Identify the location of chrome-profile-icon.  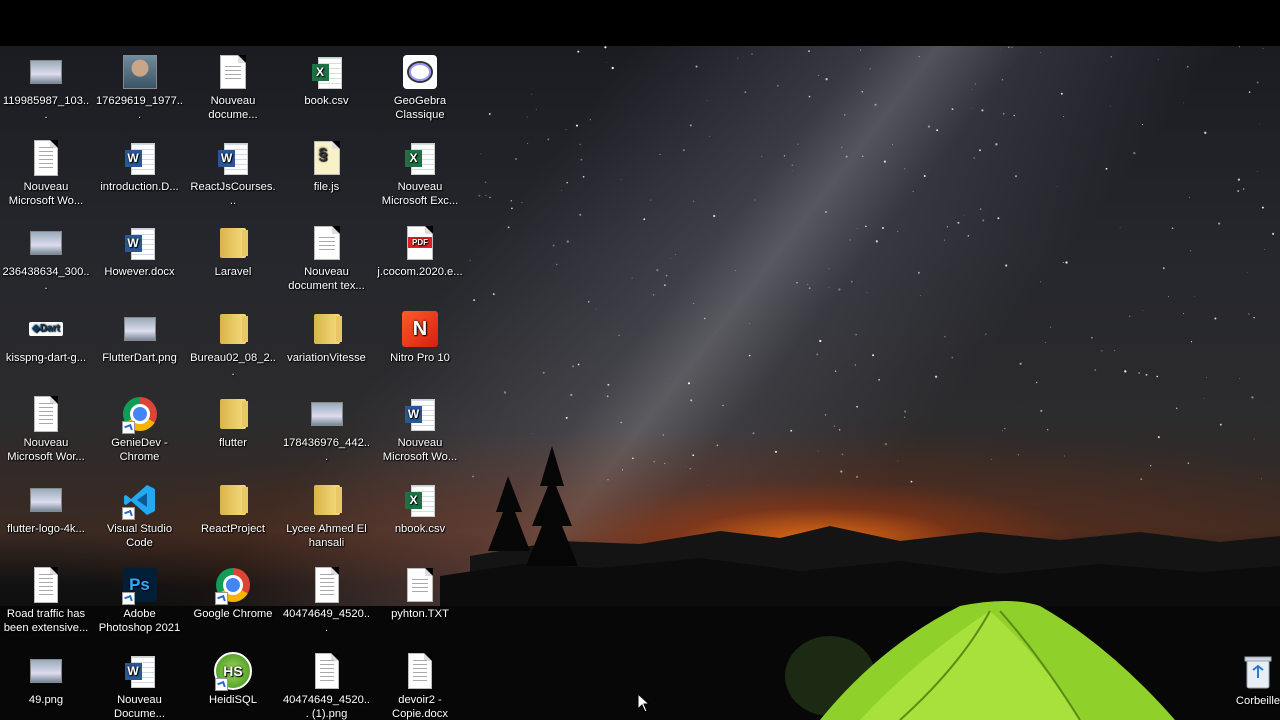
(140, 414).